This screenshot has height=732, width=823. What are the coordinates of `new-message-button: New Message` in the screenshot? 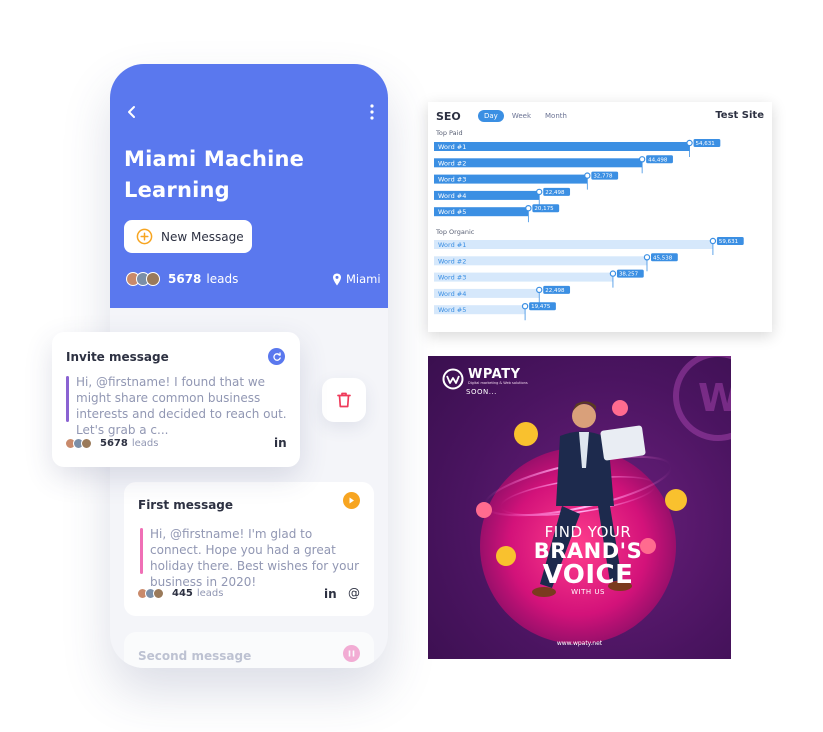 It's located at (188, 236).